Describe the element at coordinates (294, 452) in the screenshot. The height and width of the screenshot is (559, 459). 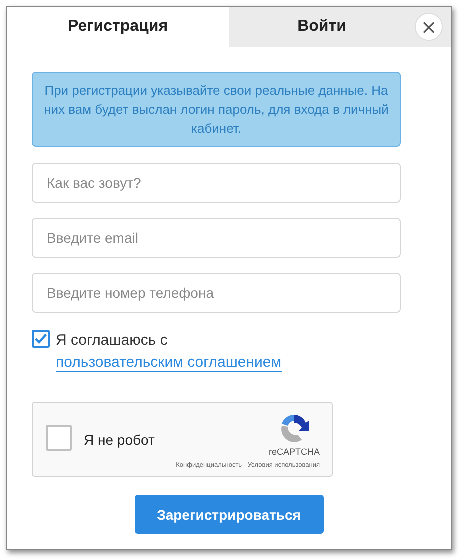
I see `captcha-brand: reCAPTCHA` at that location.